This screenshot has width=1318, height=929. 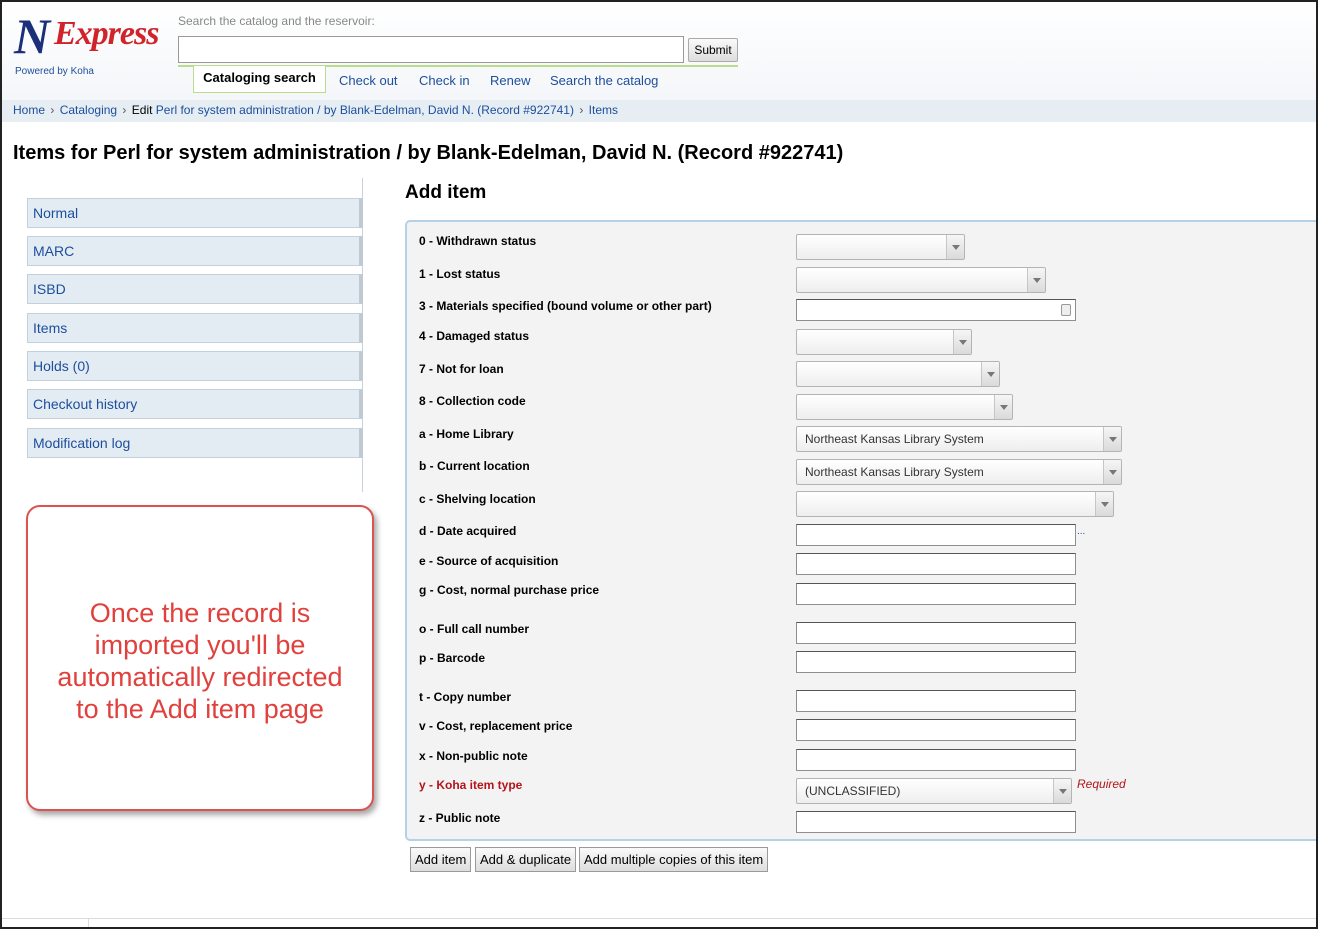 I want to click on shelving-location-select, so click(x=955, y=504).